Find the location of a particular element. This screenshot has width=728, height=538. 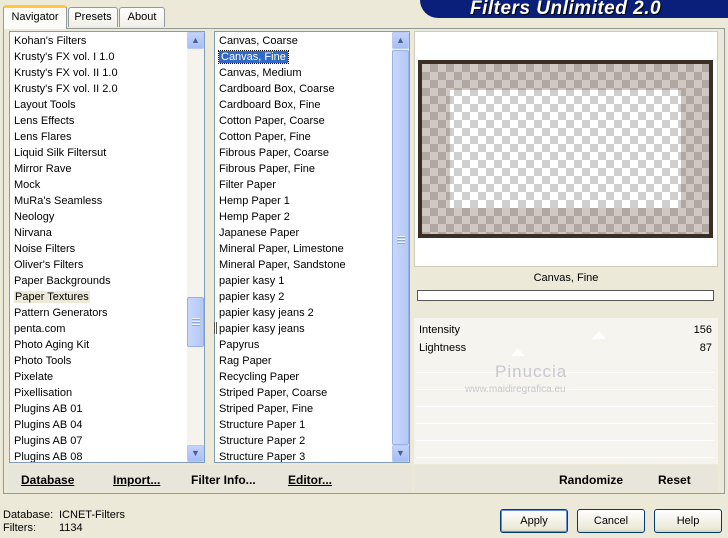

list-item: Mineral Paper, Limestone is located at coordinates (279, 249).